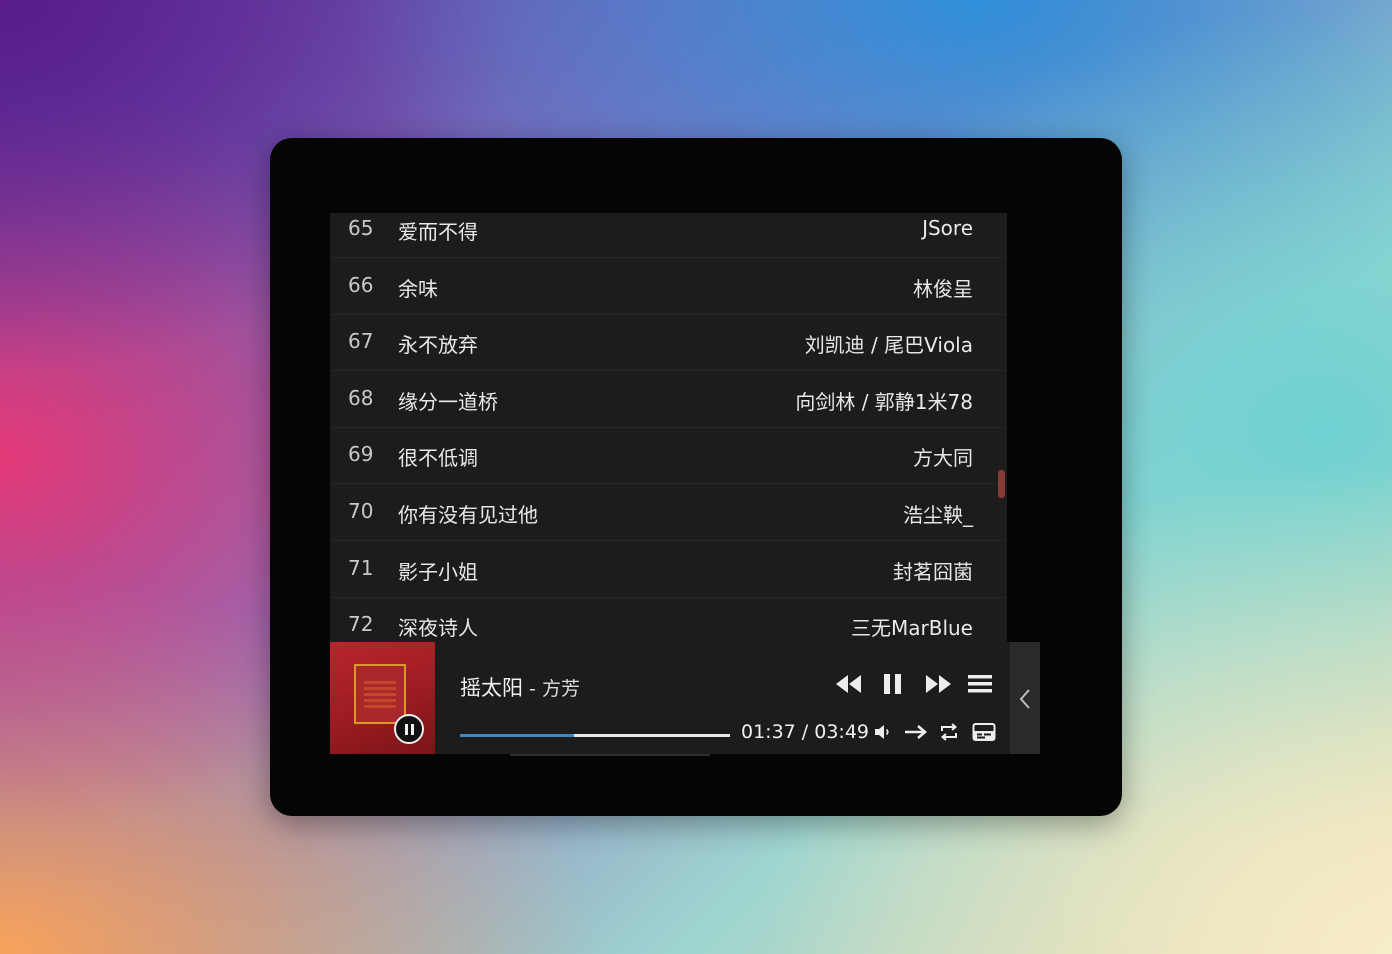 Image resolution: width=1392 pixels, height=954 pixels. I want to click on playlist-row: 70 你有没有见过他 浩尘鞅_, so click(668, 512).